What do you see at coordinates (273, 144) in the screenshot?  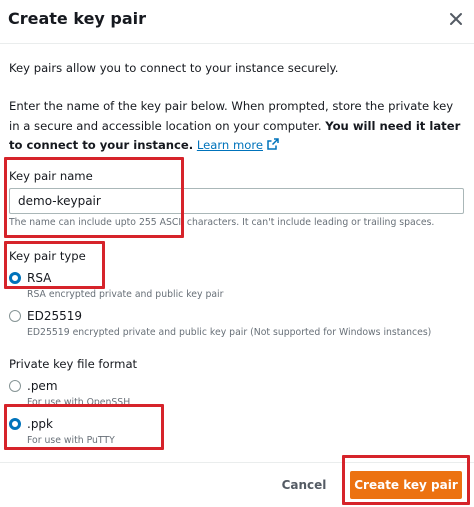 I see `external-link-icon` at bounding box center [273, 144].